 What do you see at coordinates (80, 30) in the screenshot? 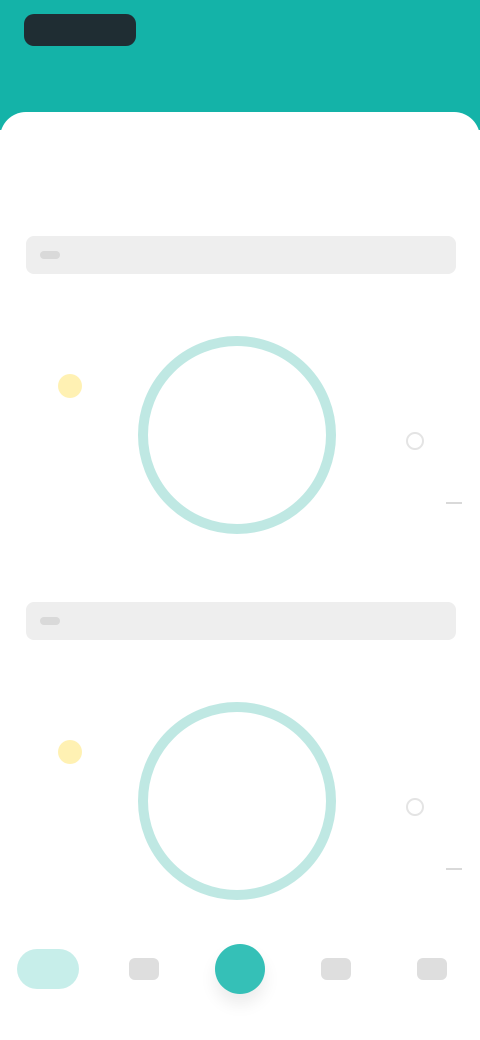
I see `app-logo` at bounding box center [80, 30].